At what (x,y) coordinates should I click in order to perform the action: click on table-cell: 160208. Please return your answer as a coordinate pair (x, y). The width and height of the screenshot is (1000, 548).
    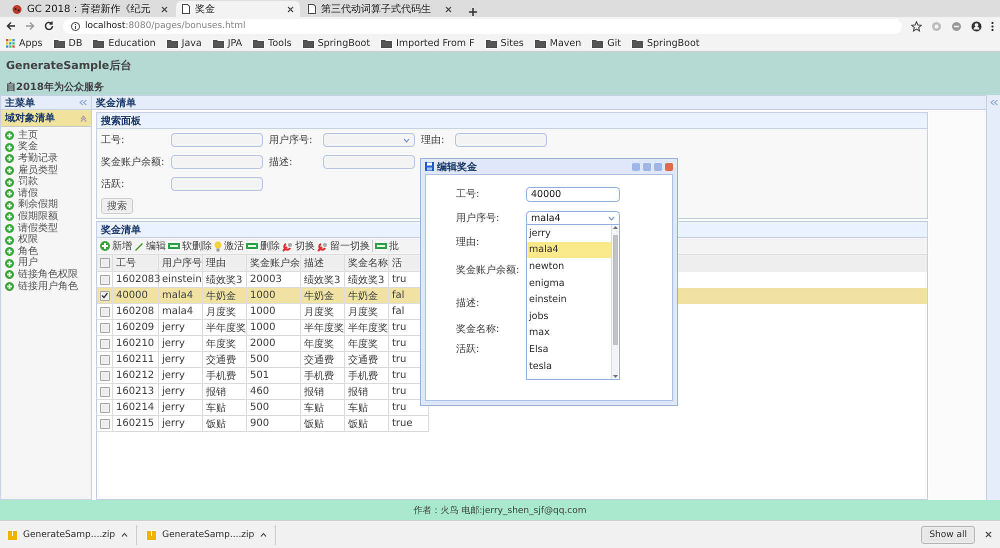
    Looking at the image, I should click on (136, 312).